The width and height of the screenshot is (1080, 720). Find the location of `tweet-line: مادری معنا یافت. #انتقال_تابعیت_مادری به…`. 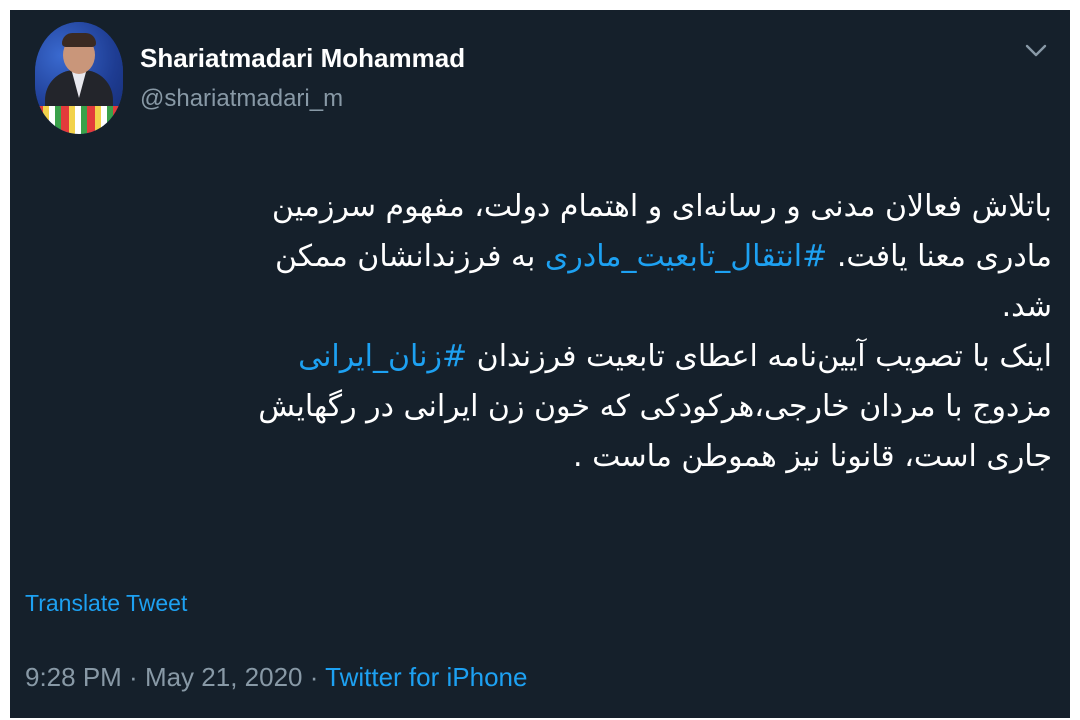

tweet-line: مادری معنا یافت. #انتقال_تابعیت_مادری به… is located at coordinates (566, 257).